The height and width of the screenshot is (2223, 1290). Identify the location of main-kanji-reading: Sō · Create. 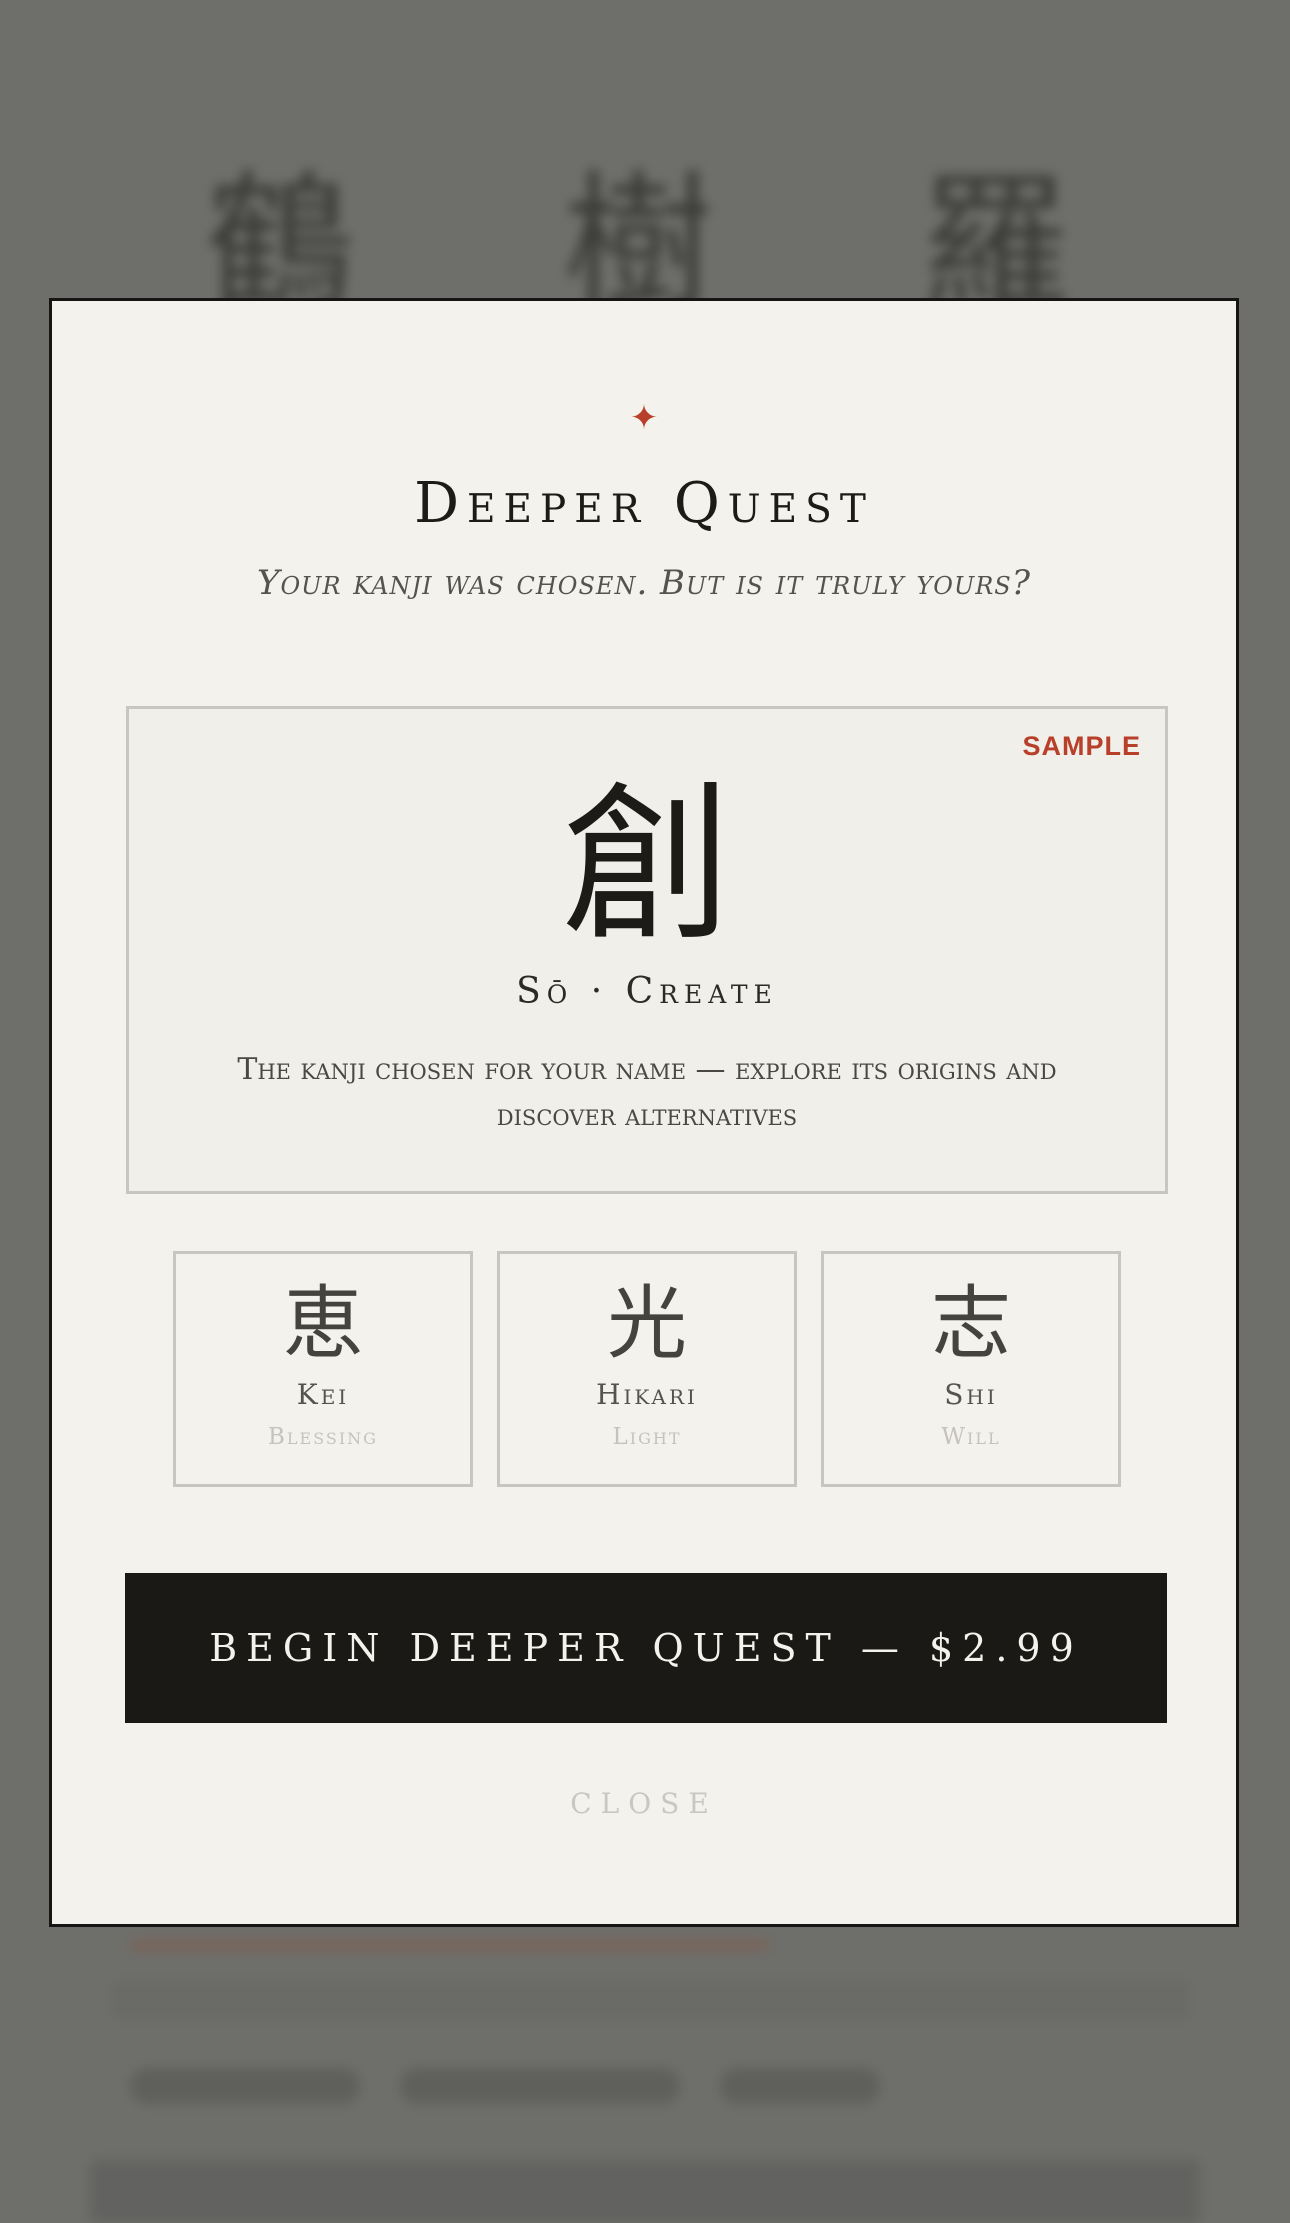
(647, 991).